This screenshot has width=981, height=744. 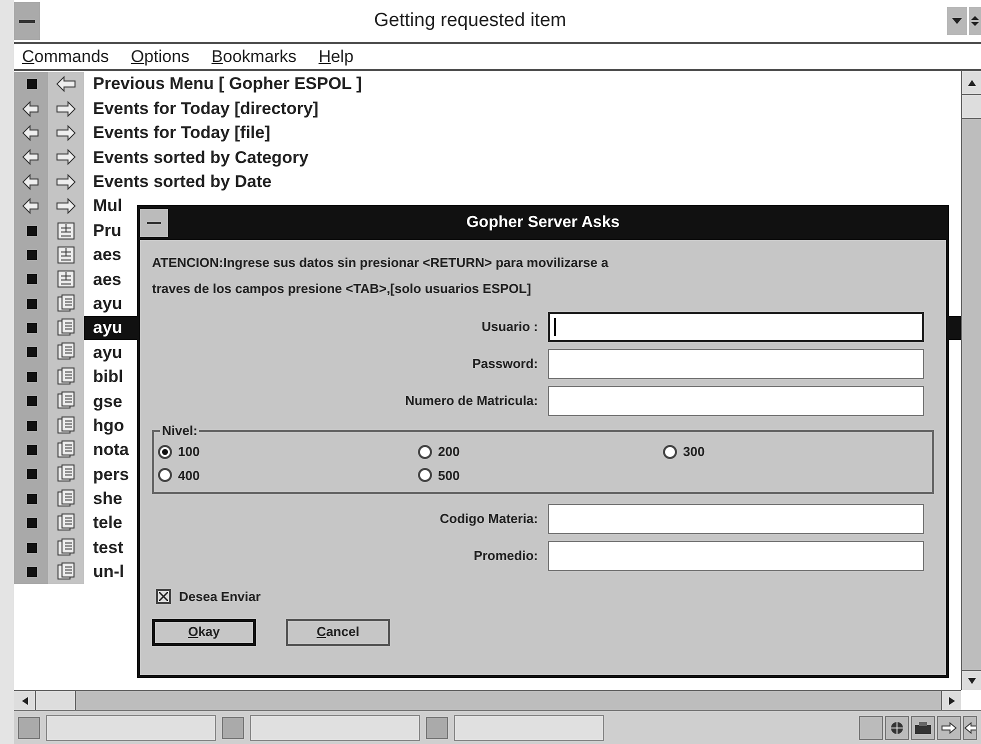 I want to click on field-label: Password:, so click(x=505, y=364).